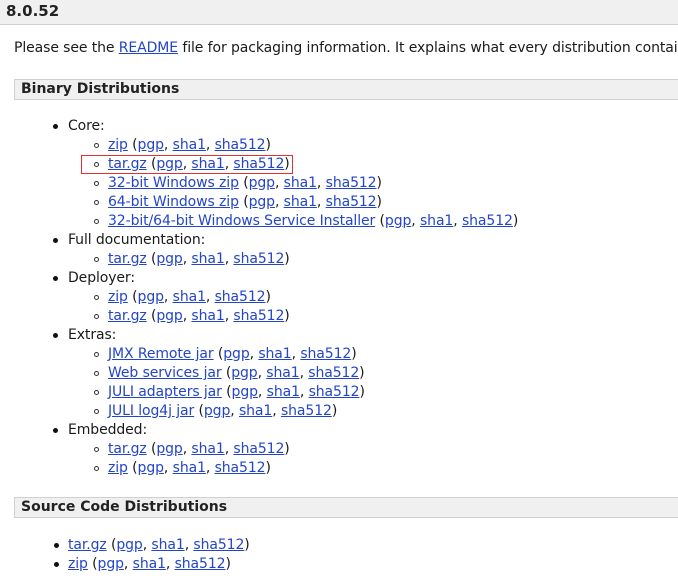  Describe the element at coordinates (100, 89) in the screenshot. I see `binary-distributions-title: Binary Distributions` at that location.